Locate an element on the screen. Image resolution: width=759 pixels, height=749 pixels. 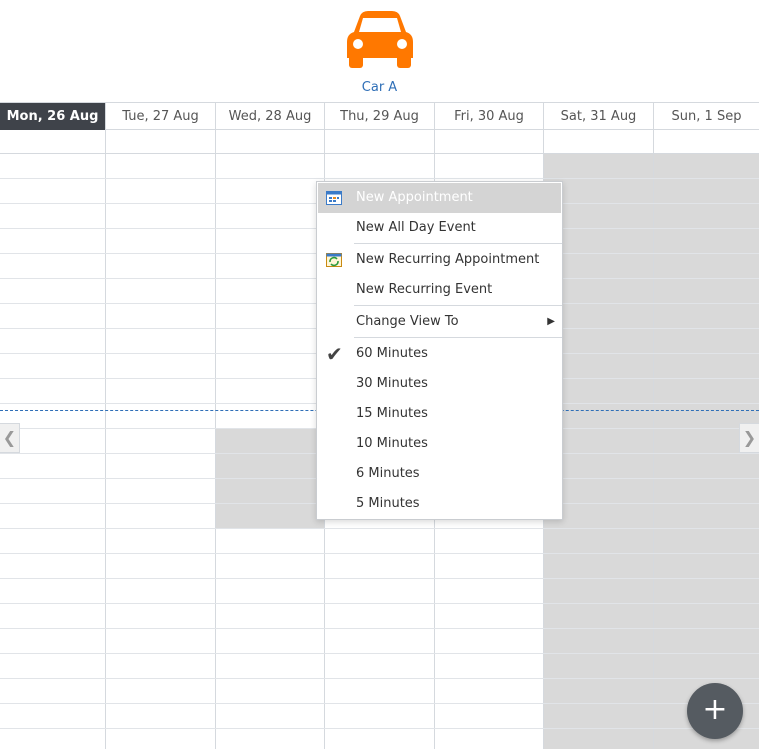
checkmark-icon: ✔ is located at coordinates (334, 354).